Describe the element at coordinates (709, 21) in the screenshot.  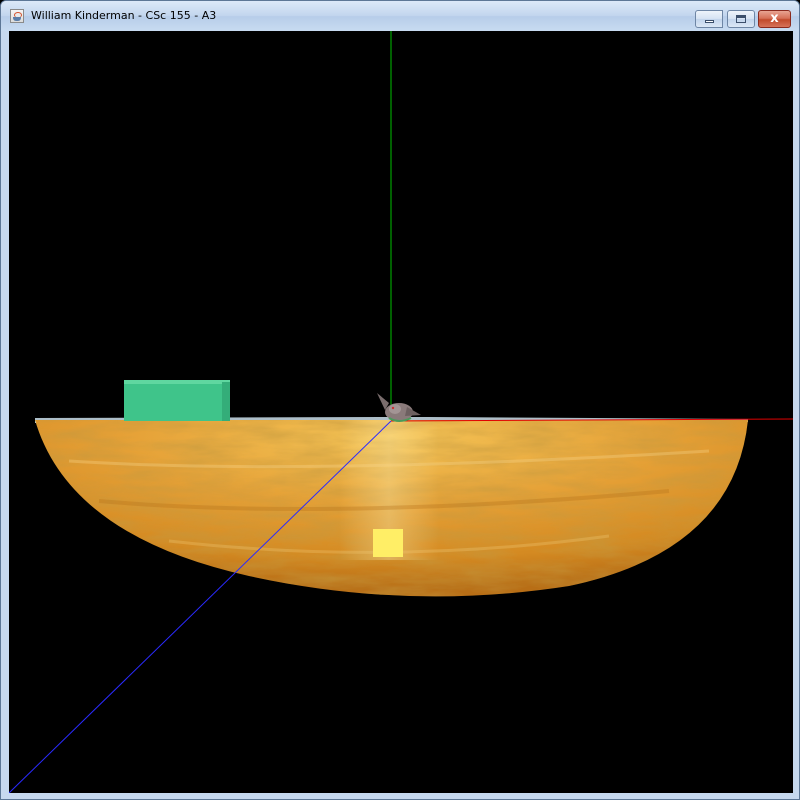
I see `minimize-icon` at that location.